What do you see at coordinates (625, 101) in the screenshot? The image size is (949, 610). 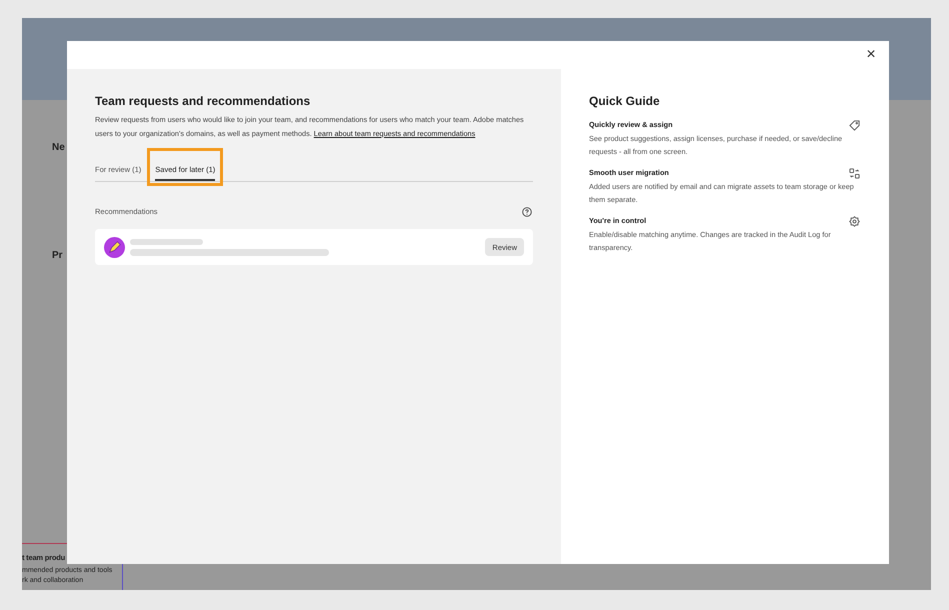 I see `guide-title: Quick Guide` at bounding box center [625, 101].